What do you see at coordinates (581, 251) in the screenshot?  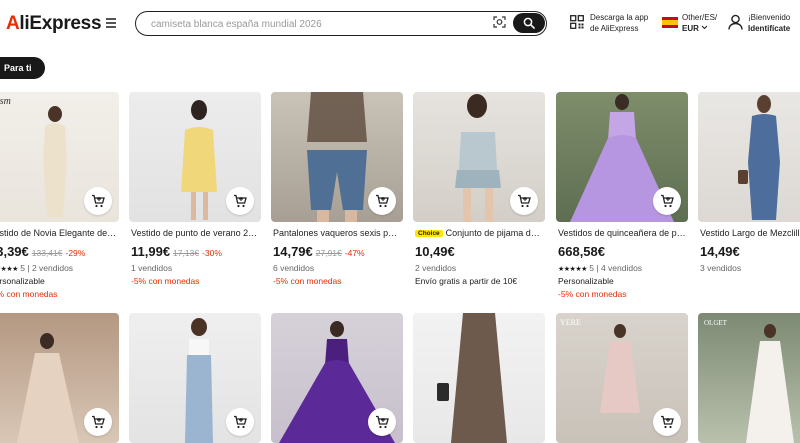 I see `product-price: 668,58€` at bounding box center [581, 251].